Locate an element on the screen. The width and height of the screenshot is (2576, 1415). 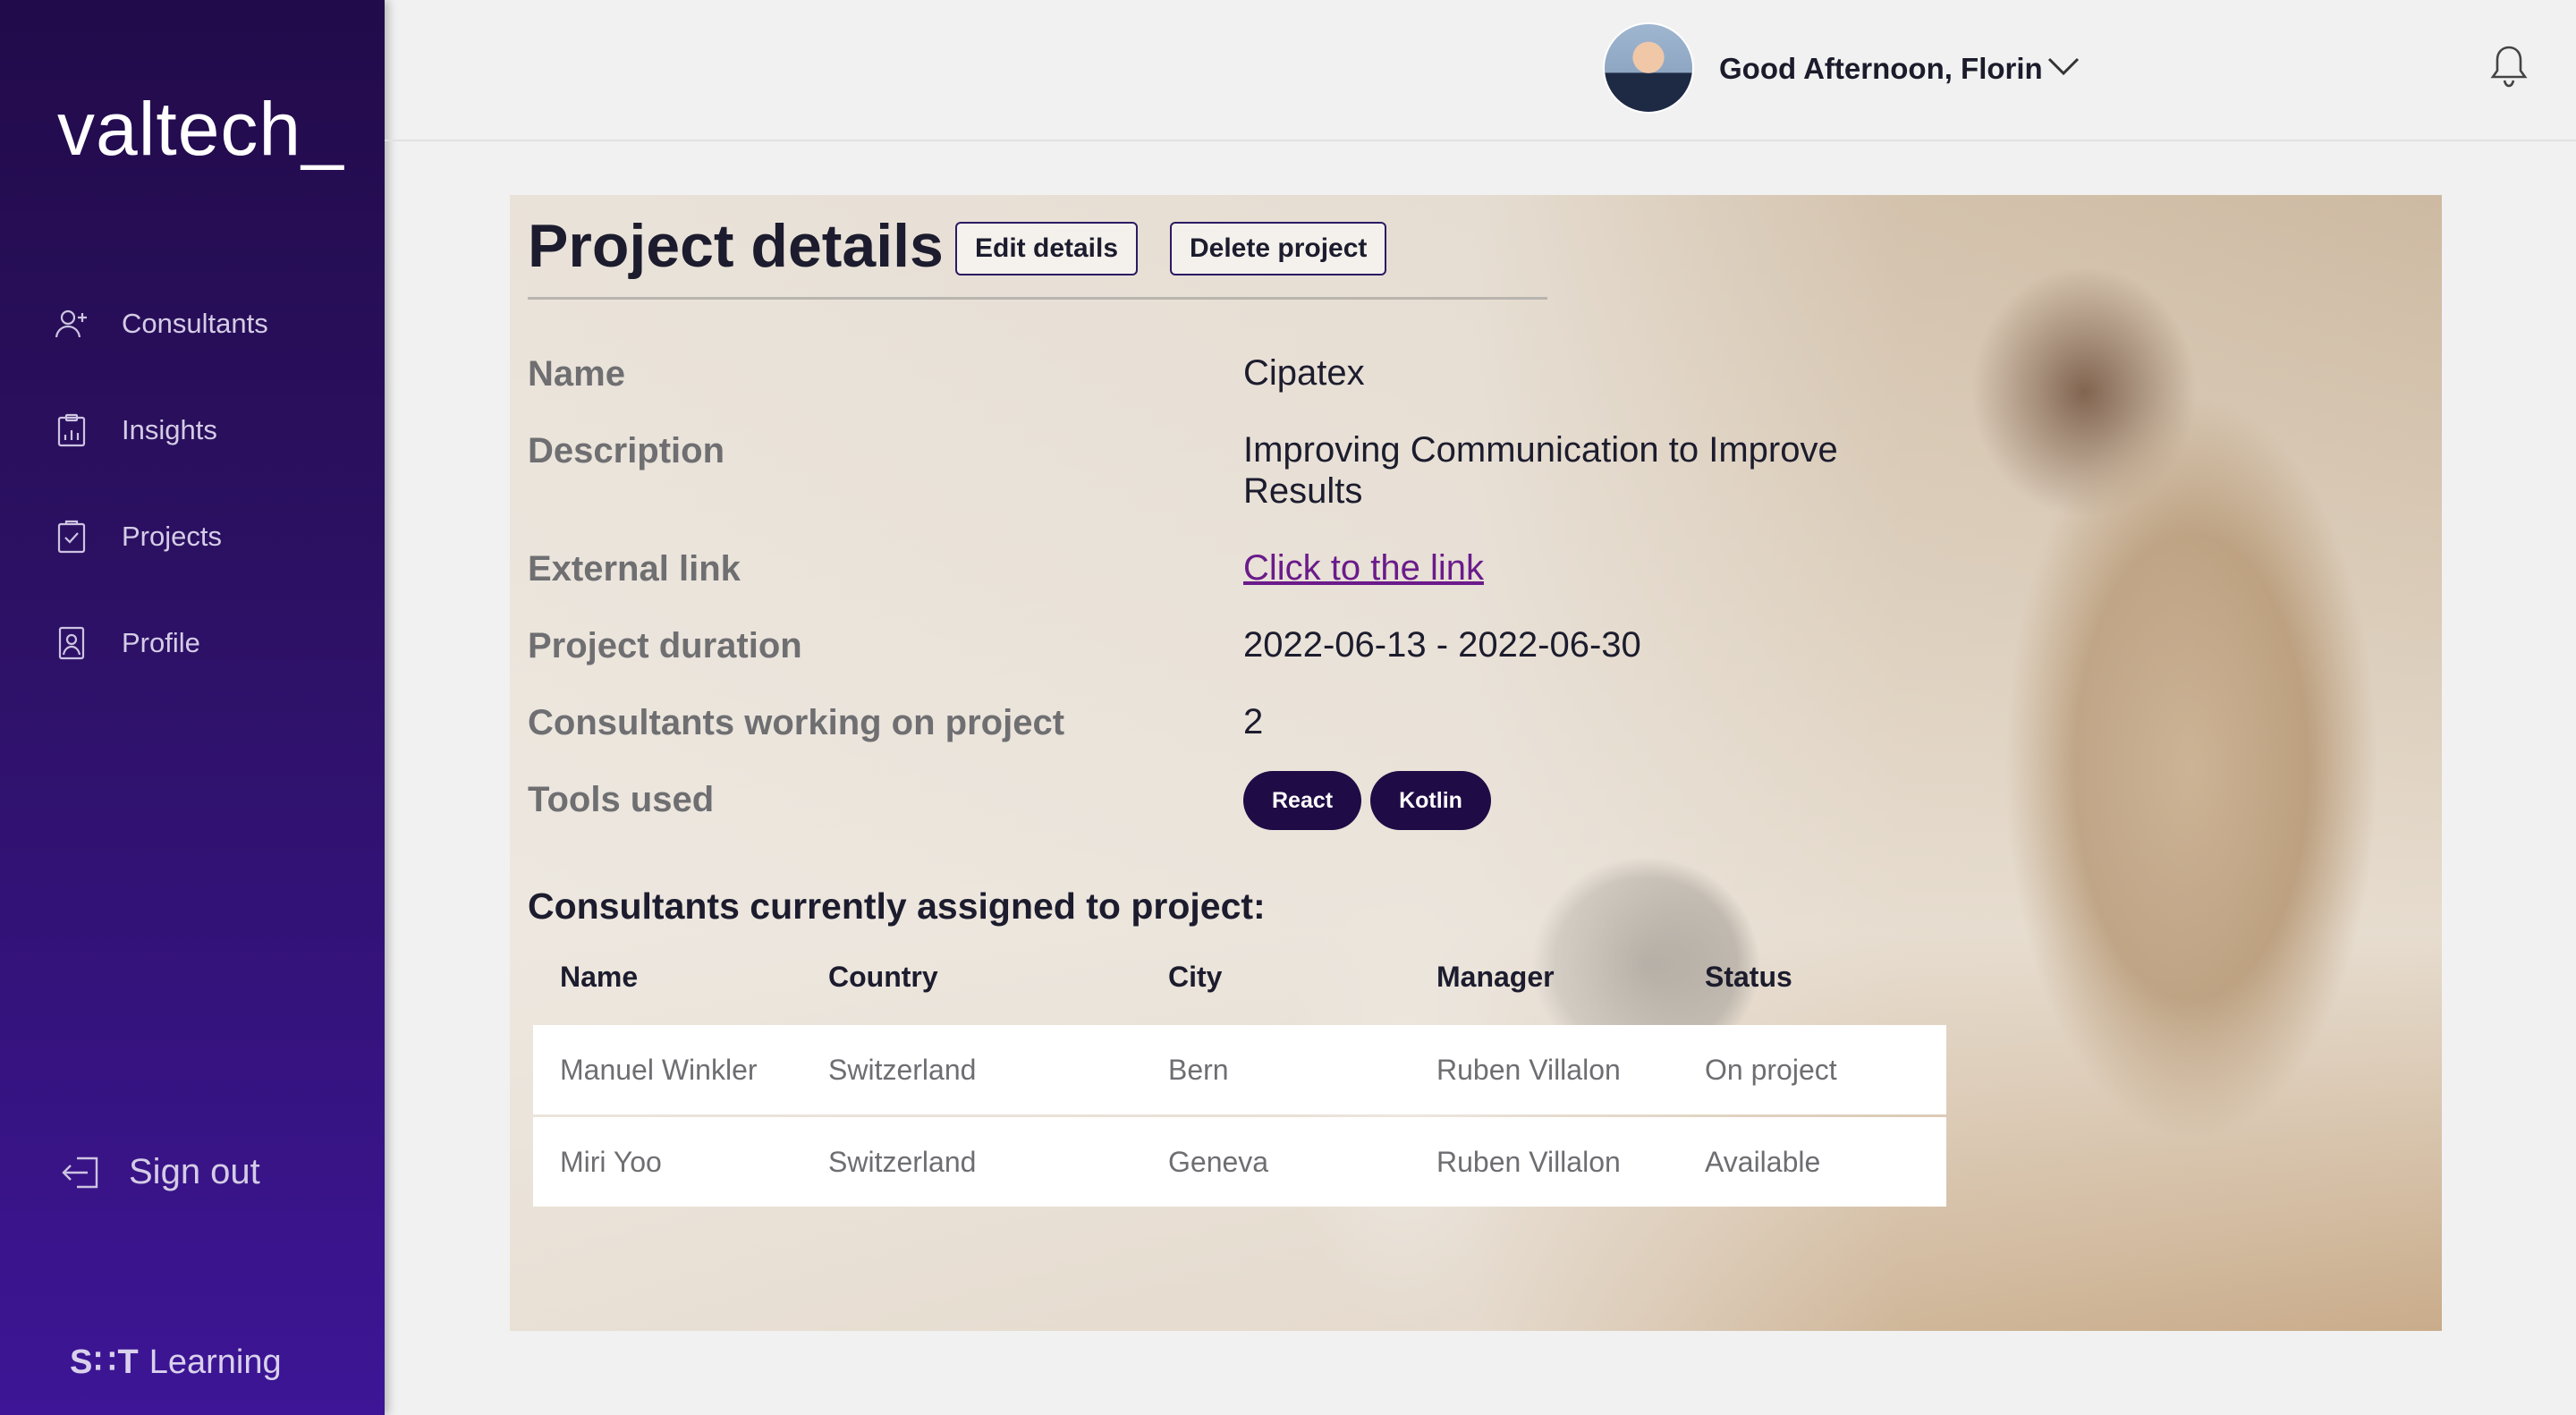
sidebar-item-label: Profile is located at coordinates (161, 643).